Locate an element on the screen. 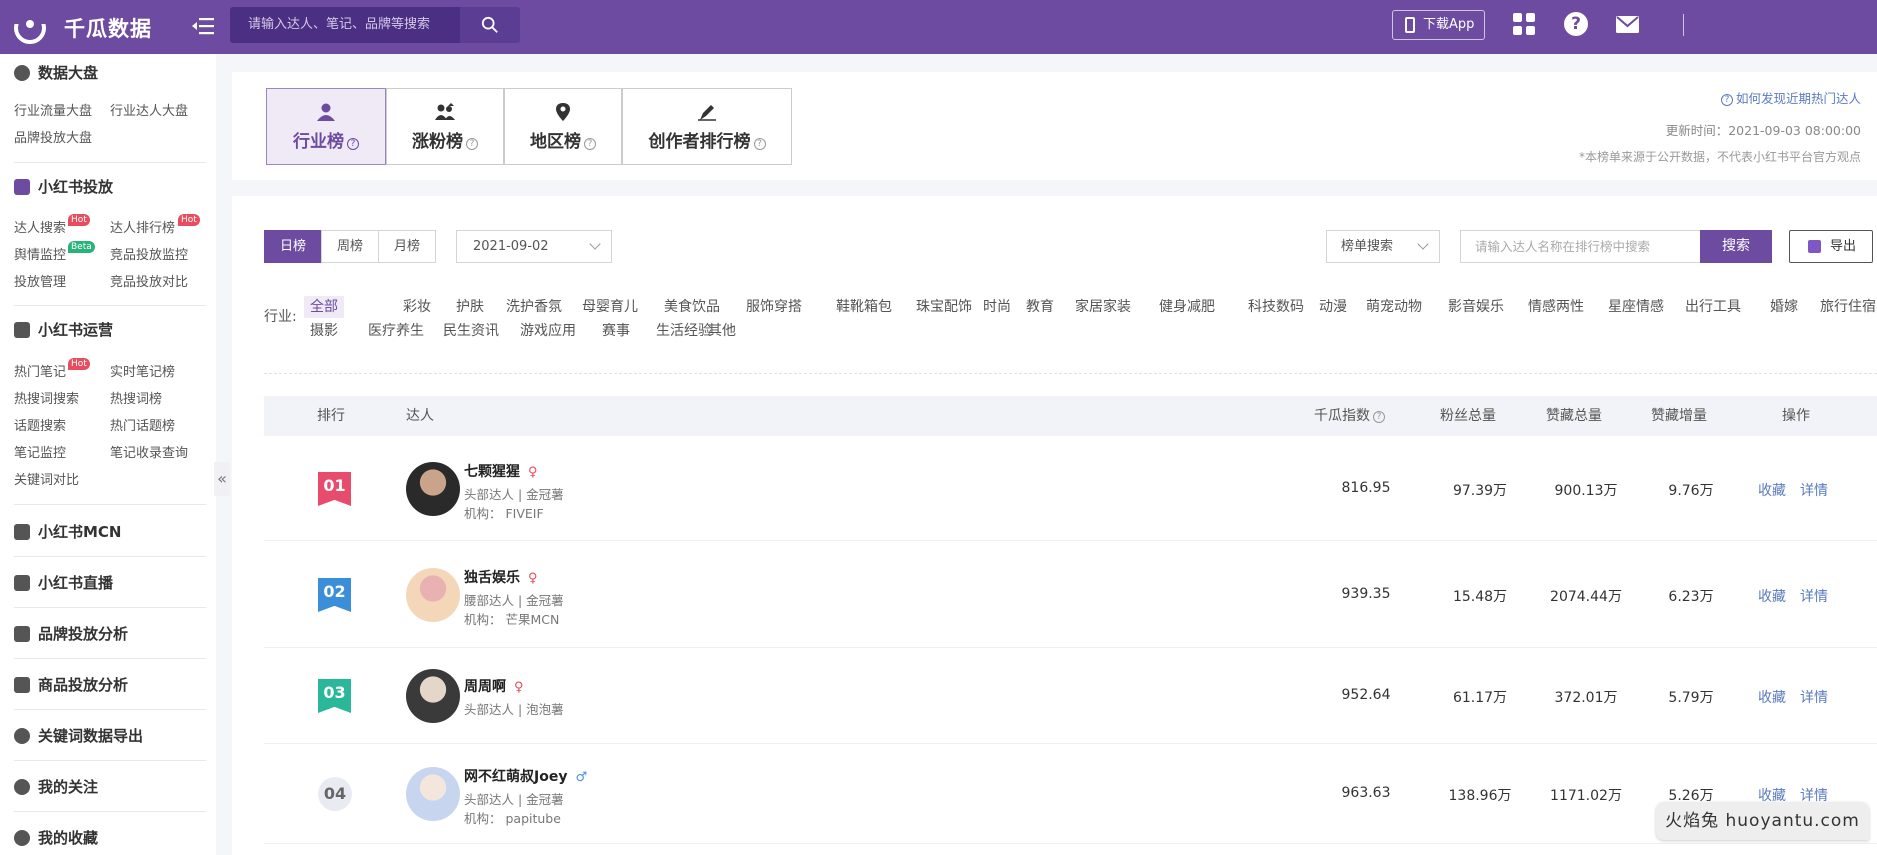  industry-chip: 家居家装 is located at coordinates (1103, 307).